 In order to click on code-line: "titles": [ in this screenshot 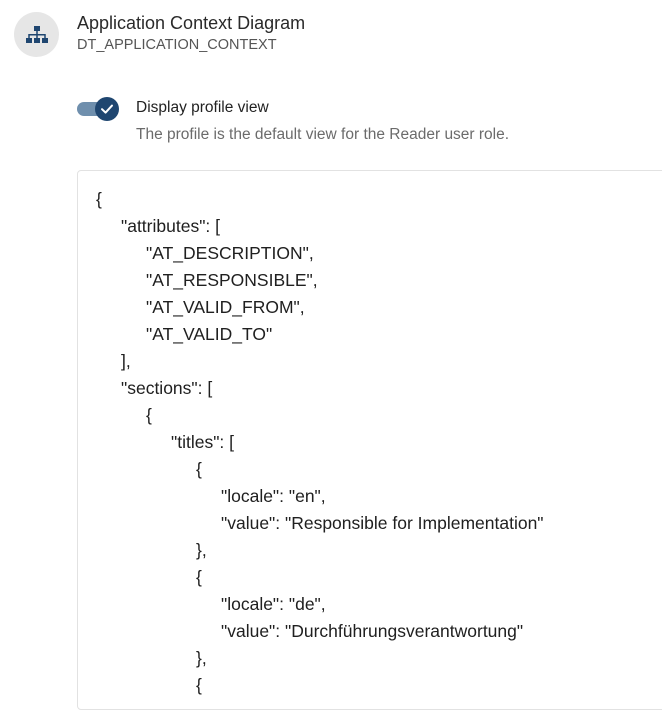, I will do `click(202, 442)`.